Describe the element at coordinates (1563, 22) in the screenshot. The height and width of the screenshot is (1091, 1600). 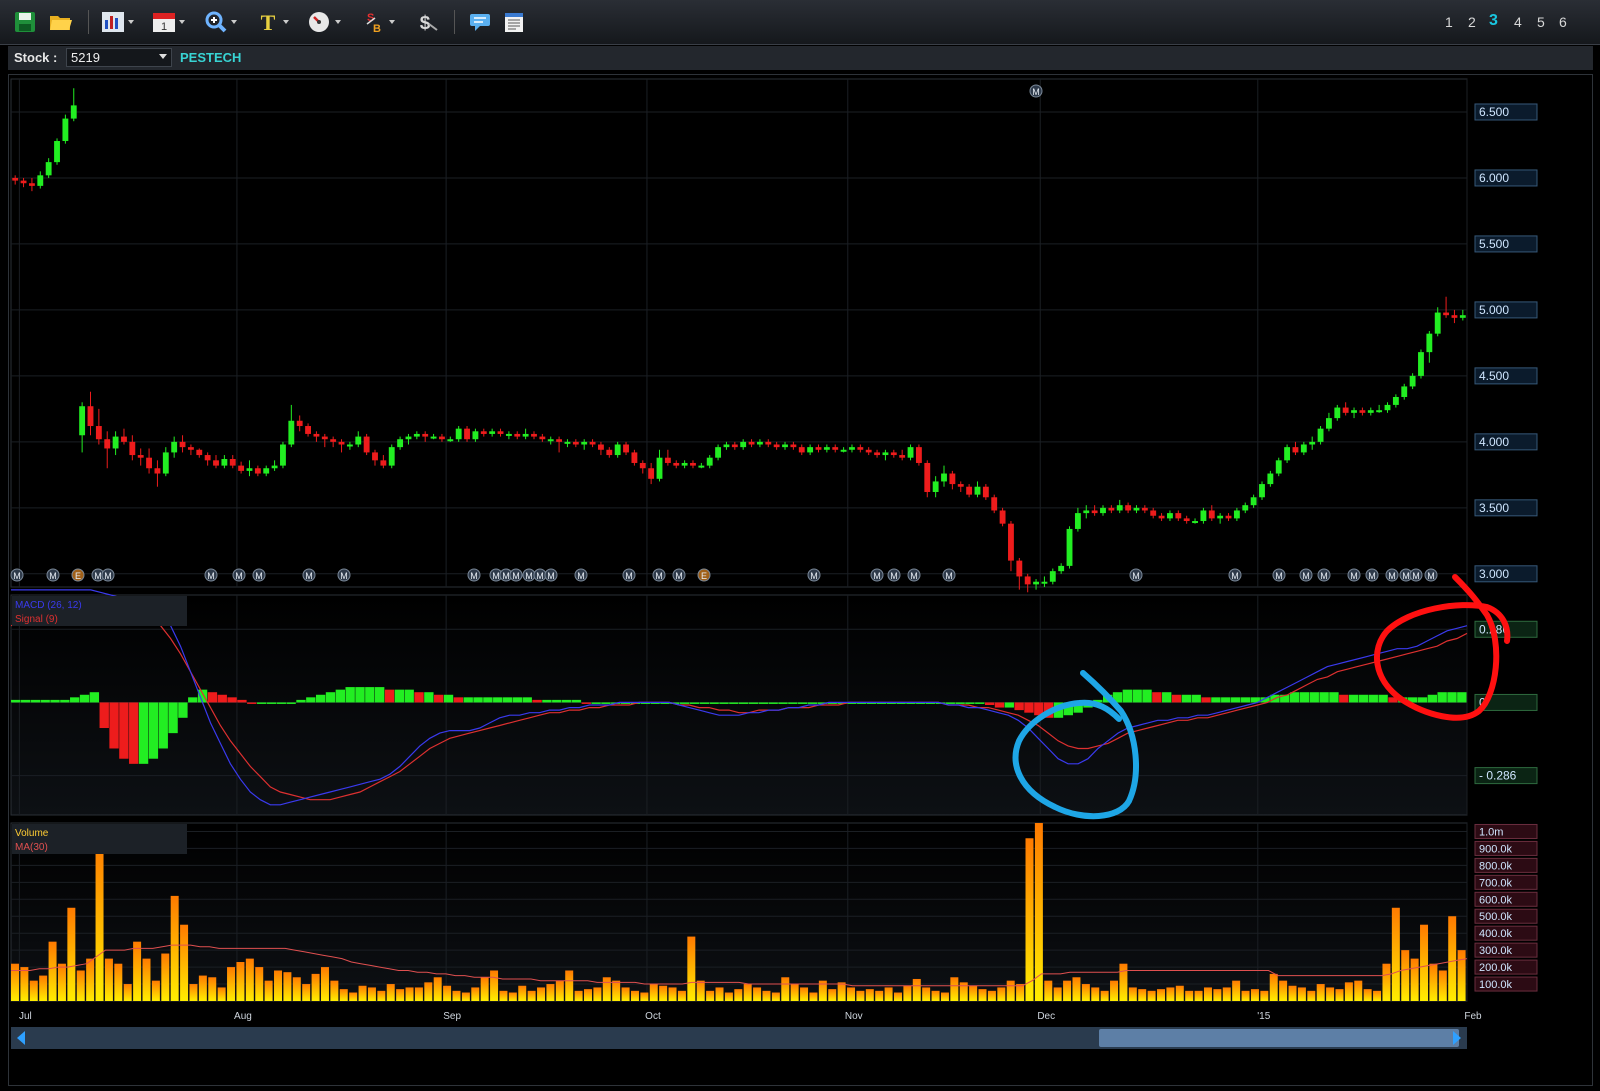
I see `page-tab-6: 6` at that location.